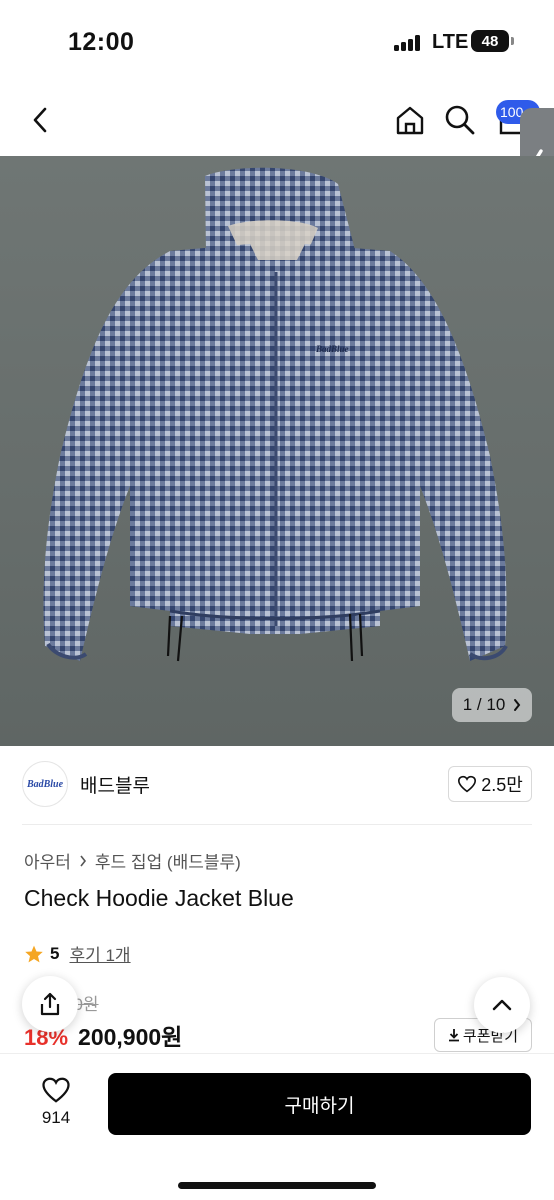  Describe the element at coordinates (277, 42) in the screenshot. I see `status-bar: 12:00 LTE 48` at that location.